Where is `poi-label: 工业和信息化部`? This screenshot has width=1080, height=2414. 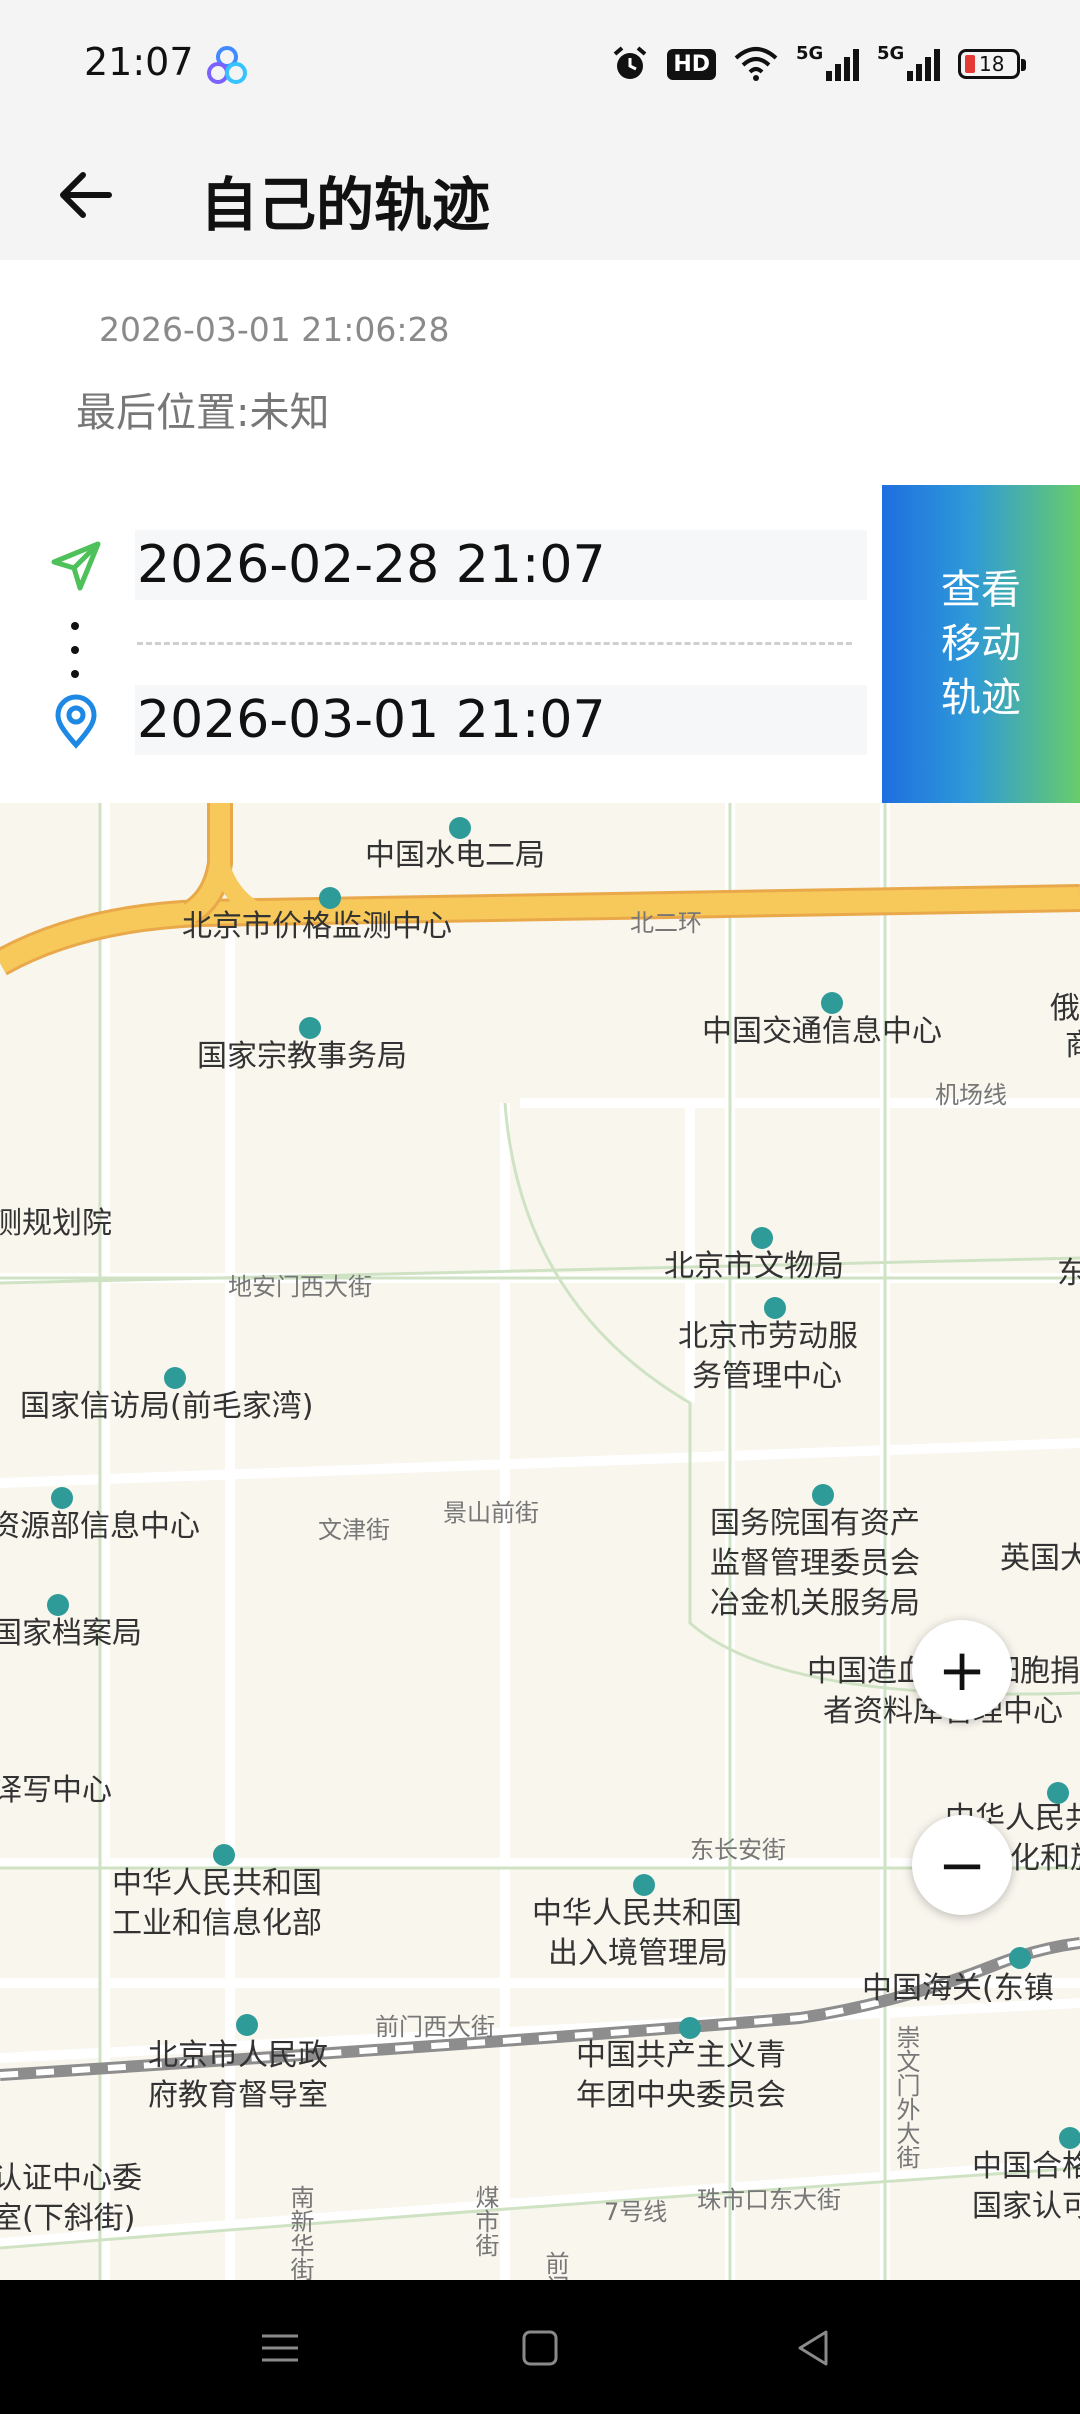
poi-label: 工业和信息化部 is located at coordinates (217, 1923).